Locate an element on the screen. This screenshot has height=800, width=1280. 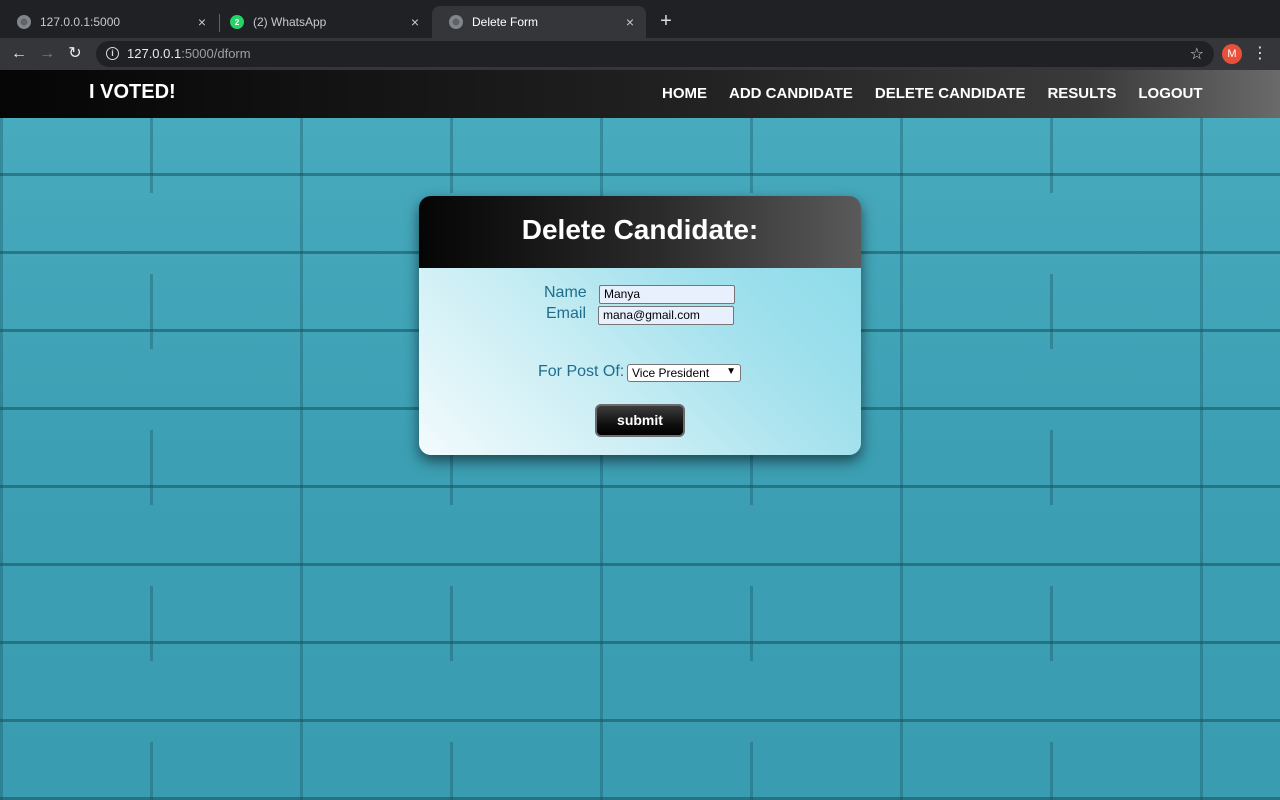
nav-home: HOME is located at coordinates (684, 93).